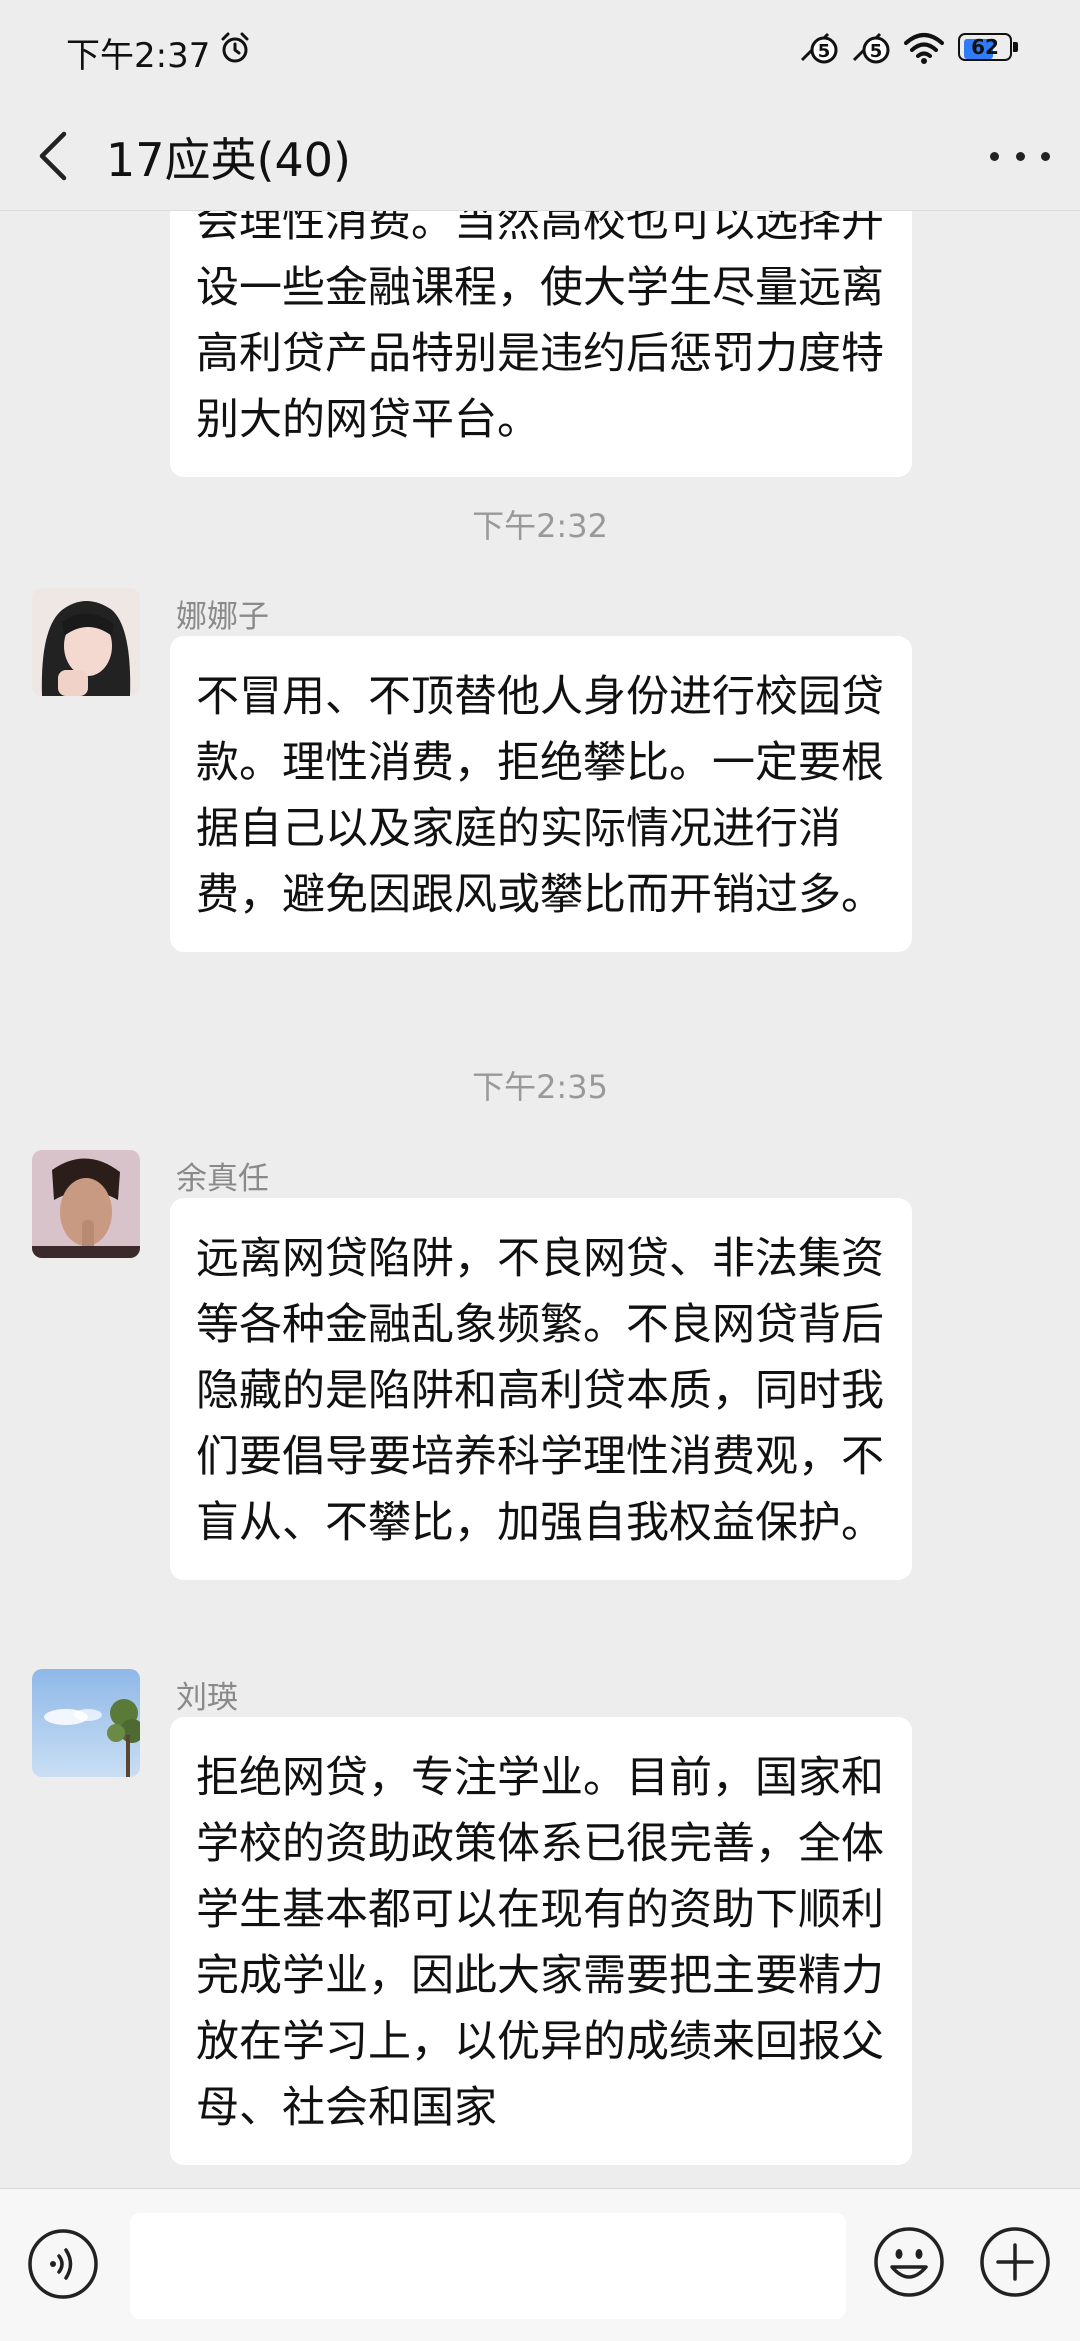 This screenshot has height=2341, width=1080. I want to click on alarm-icon, so click(235, 47).